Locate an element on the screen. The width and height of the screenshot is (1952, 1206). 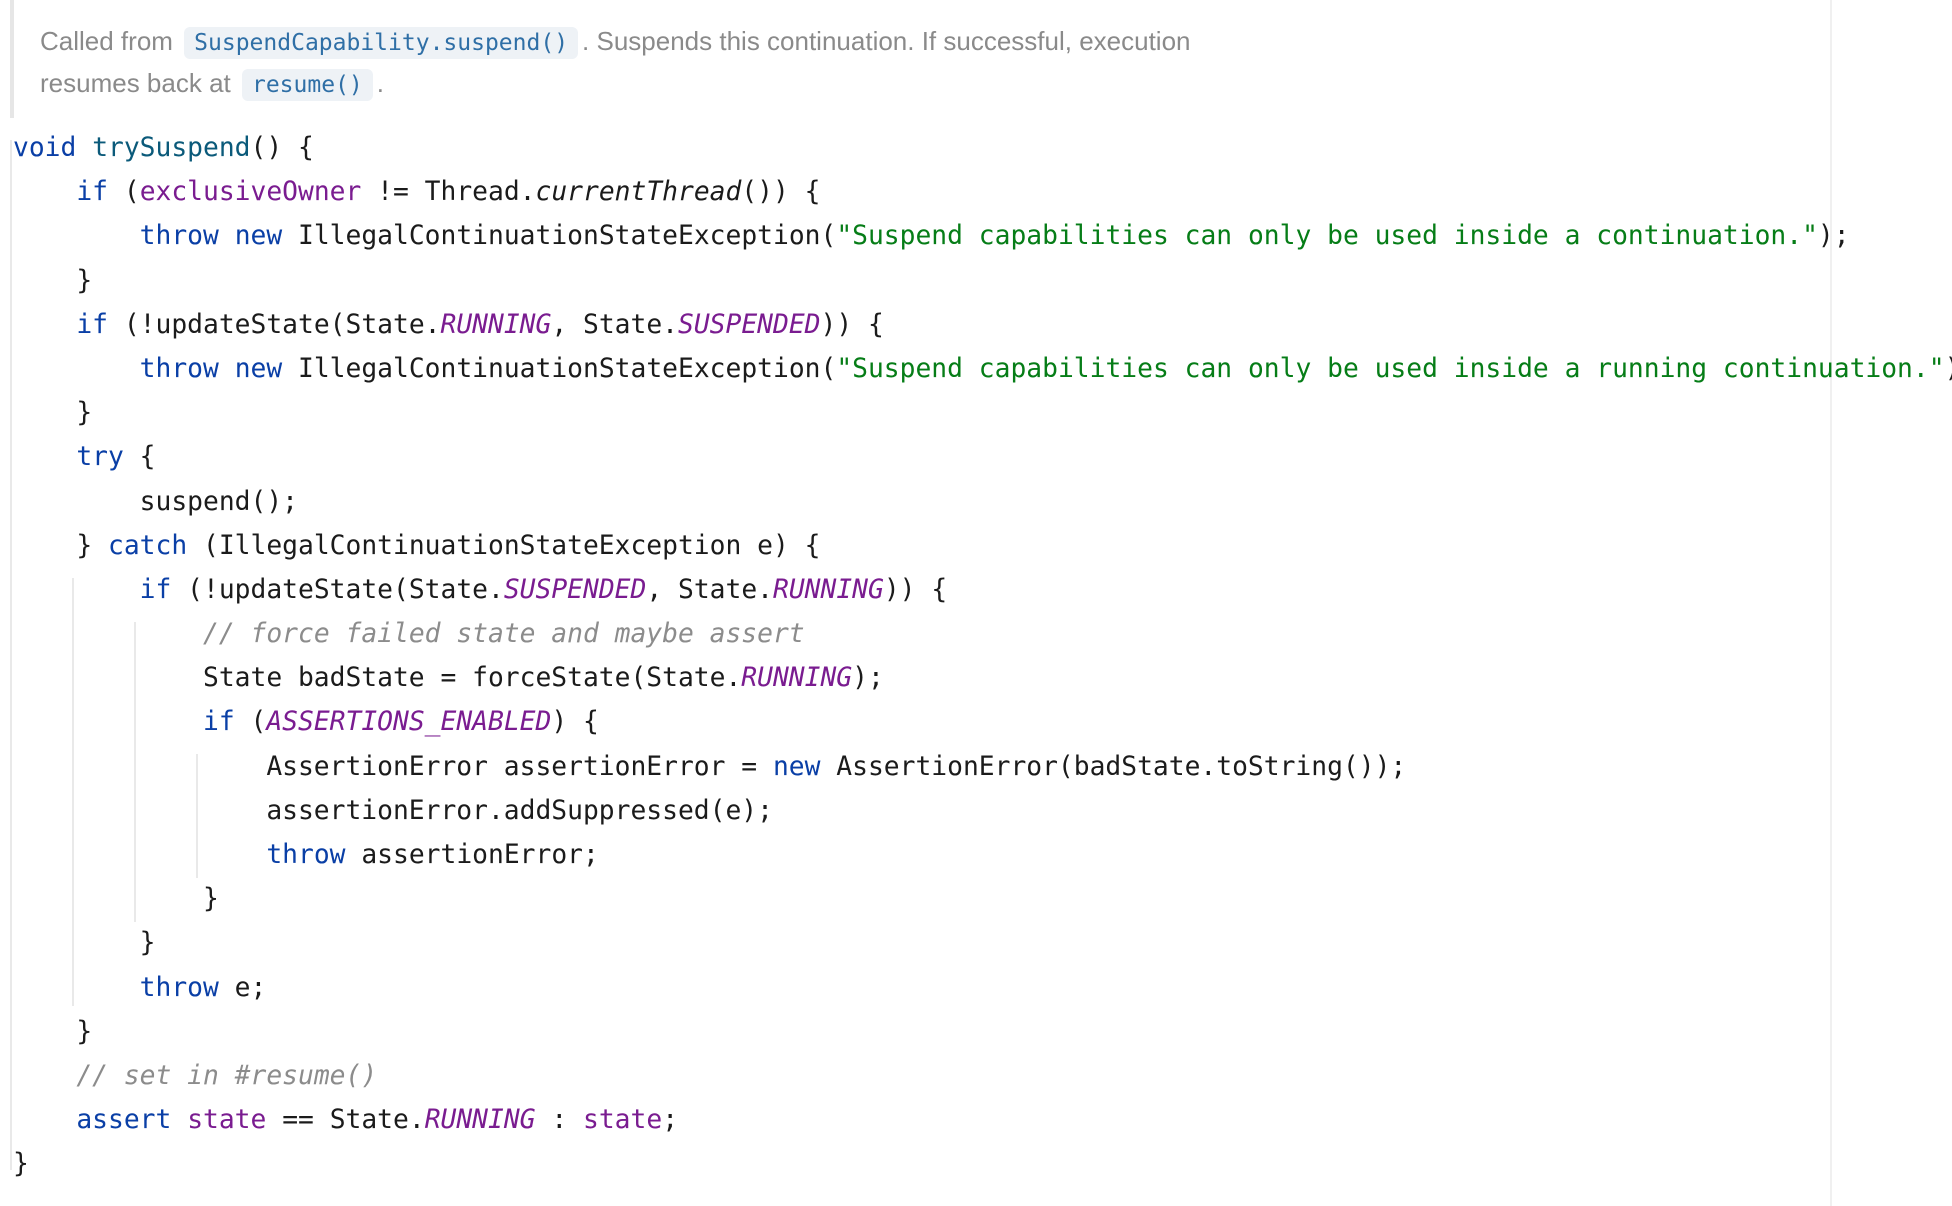
indent-guide is located at coordinates (11, 655).